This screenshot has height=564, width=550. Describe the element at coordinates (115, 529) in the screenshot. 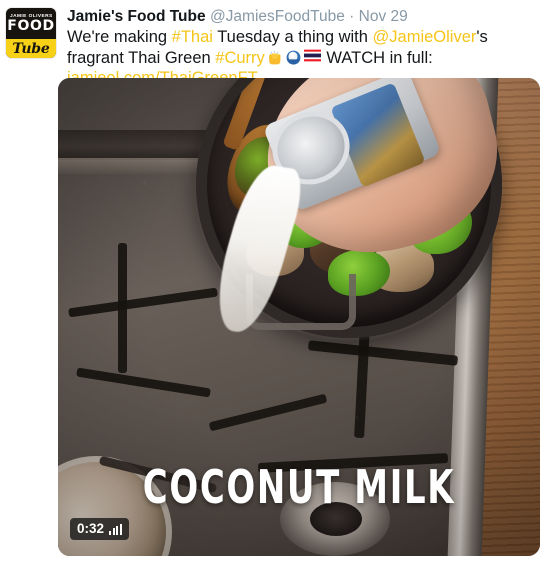

I see `sound-bars-icon` at that location.